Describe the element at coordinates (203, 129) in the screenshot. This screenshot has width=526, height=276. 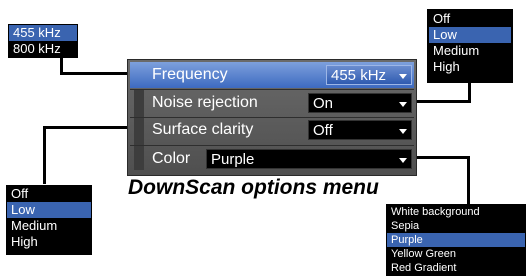
I see `surface-clarity-label: Surface clarity` at that location.